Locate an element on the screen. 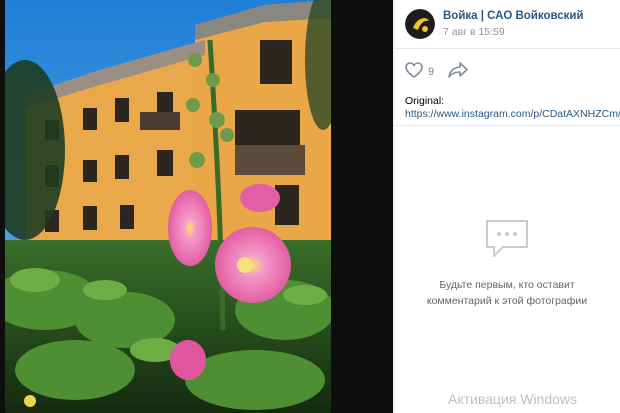 The image size is (620, 413). share-button is located at coordinates (458, 72).